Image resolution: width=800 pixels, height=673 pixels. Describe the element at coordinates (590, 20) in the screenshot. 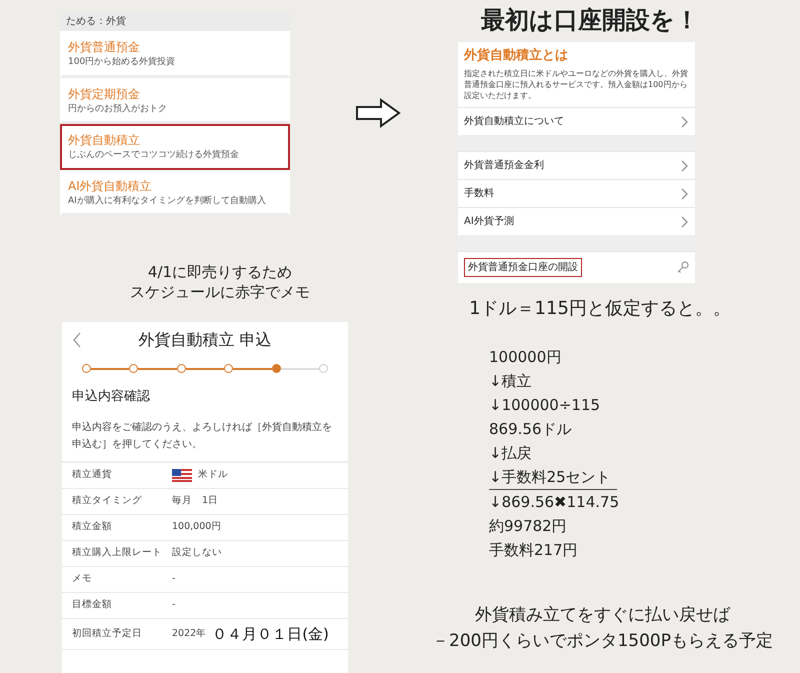

I see `headline: 最初は口座開設を！` at that location.